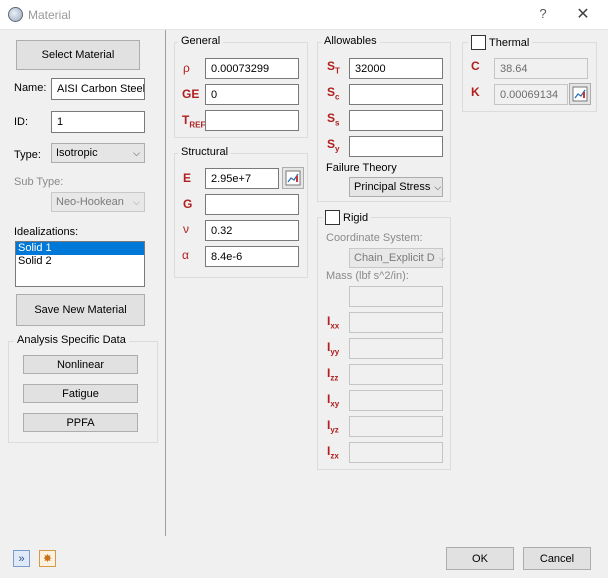 This screenshot has height=578, width=608. Describe the element at coordinates (98, 122) in the screenshot. I see `id-field: 1` at that location.